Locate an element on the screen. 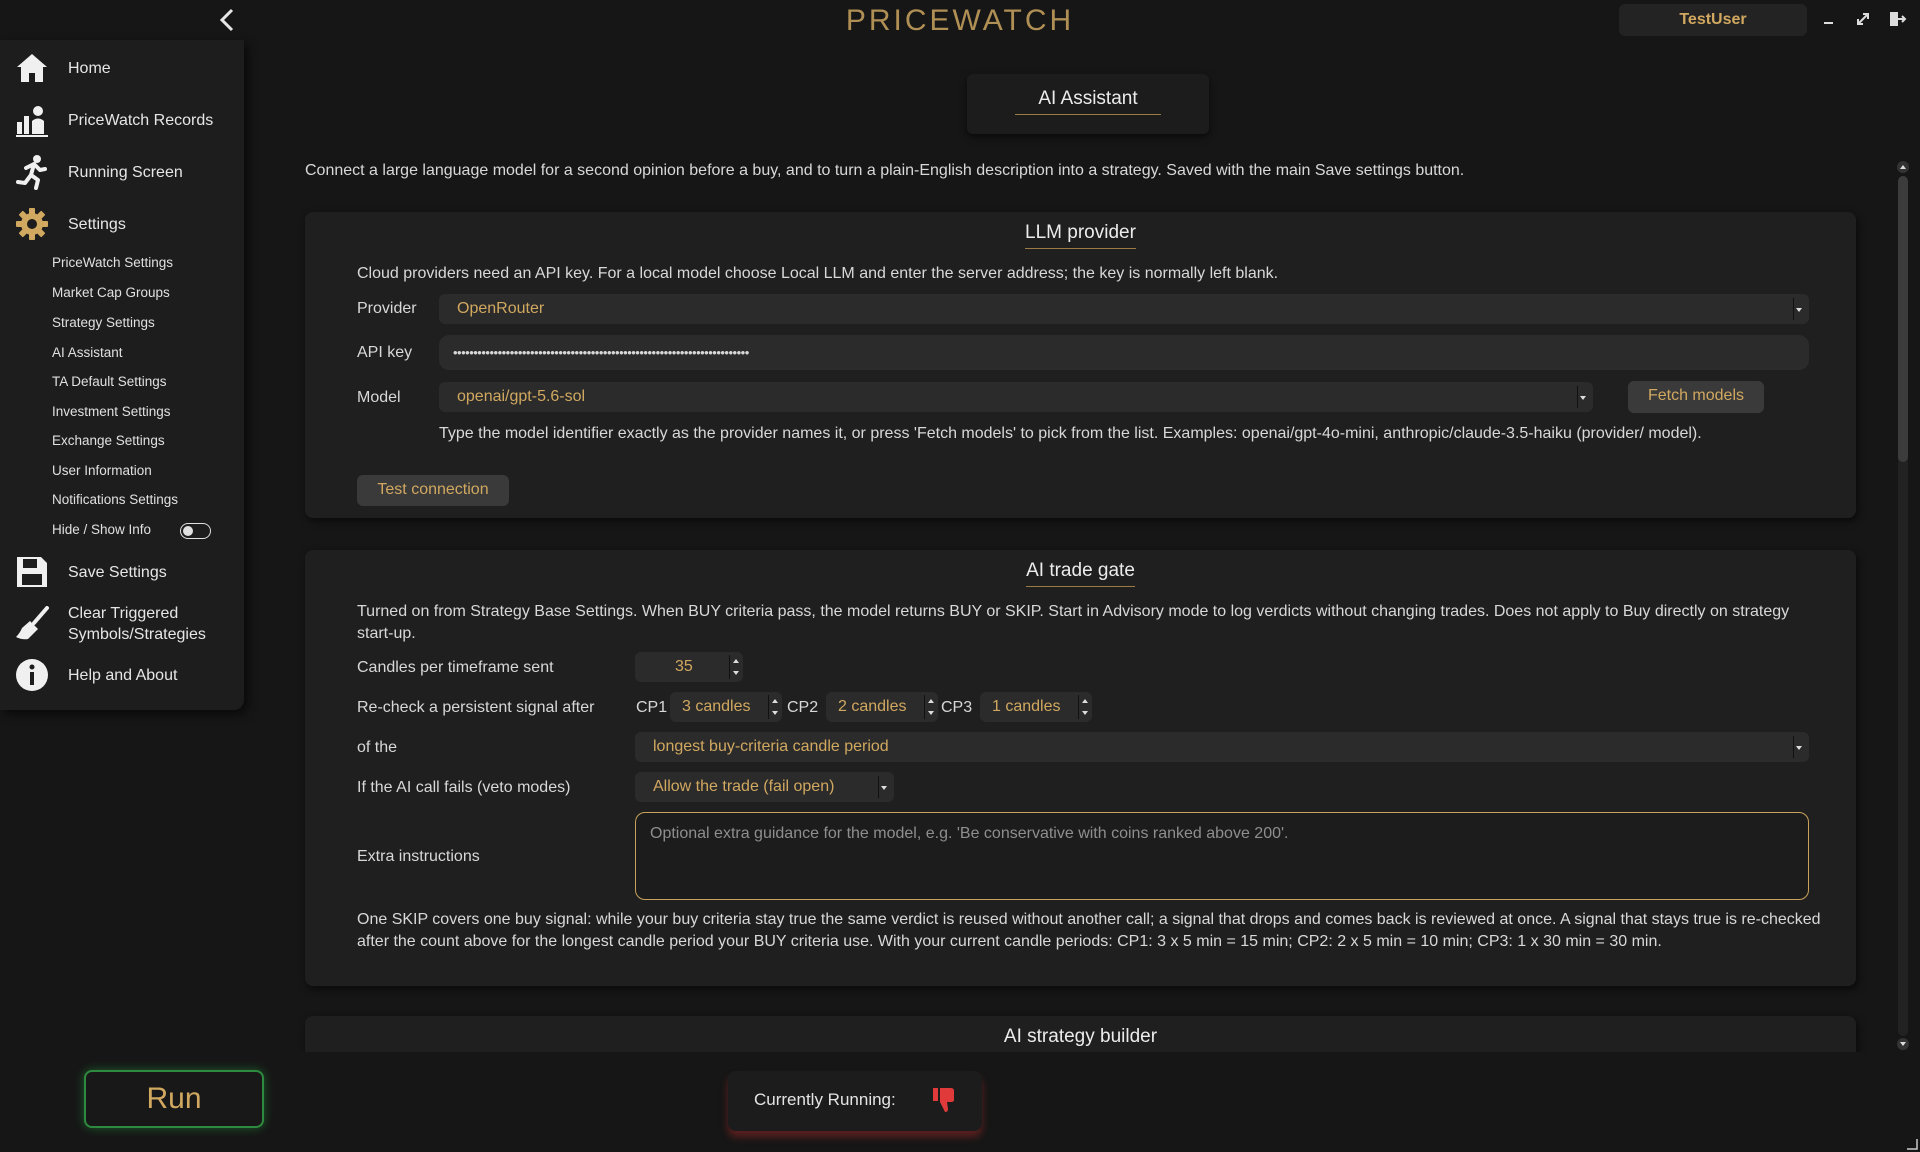 This screenshot has height=1152, width=1920. candle-period-select: longest buy-criteria candle period is located at coordinates (1222, 747).